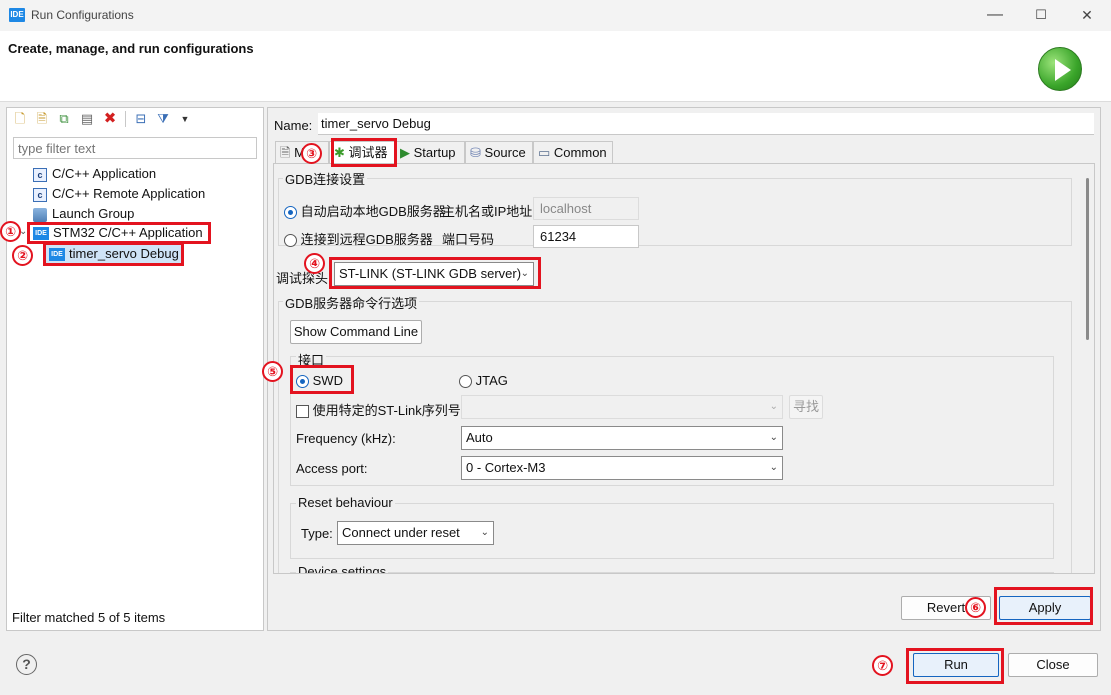 The width and height of the screenshot is (1111, 695). I want to click on name-label: Name:, so click(293, 125).